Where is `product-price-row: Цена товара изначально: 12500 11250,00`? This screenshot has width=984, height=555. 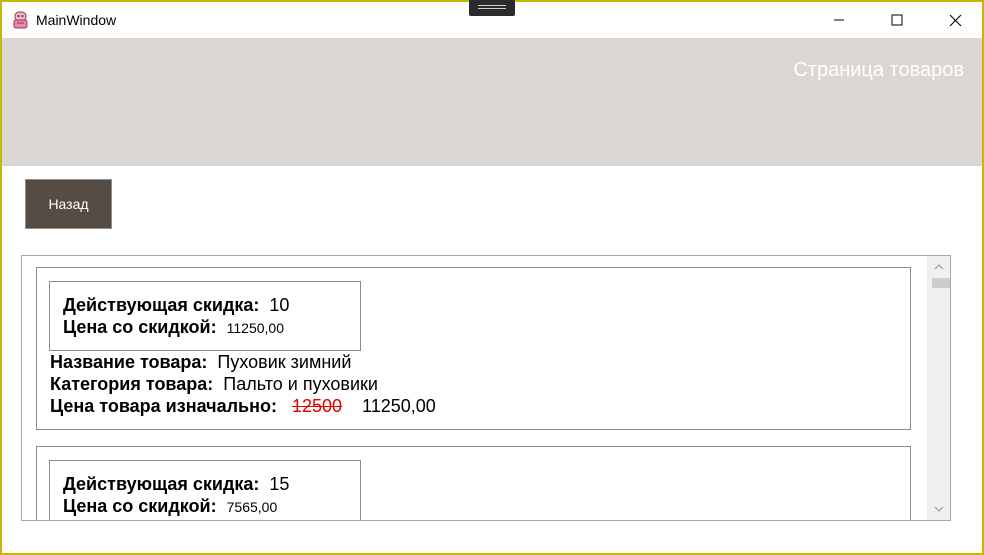
product-price-row: Цена товара изначально: 12500 11250,00 is located at coordinates (243, 406).